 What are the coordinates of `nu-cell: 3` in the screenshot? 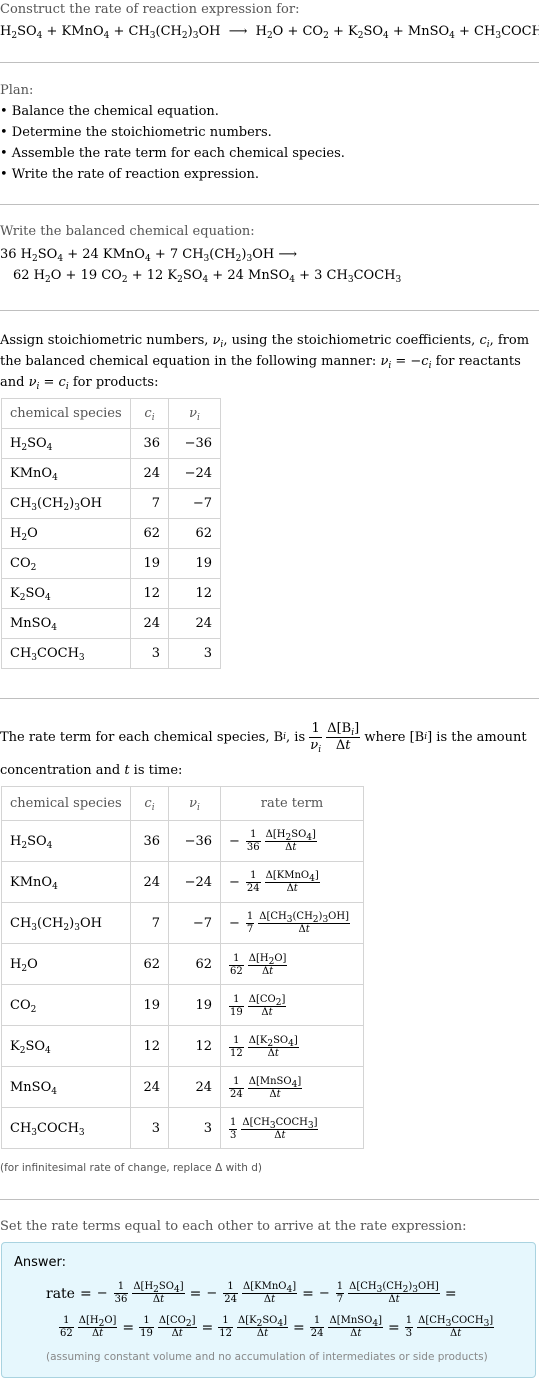 It's located at (194, 653).